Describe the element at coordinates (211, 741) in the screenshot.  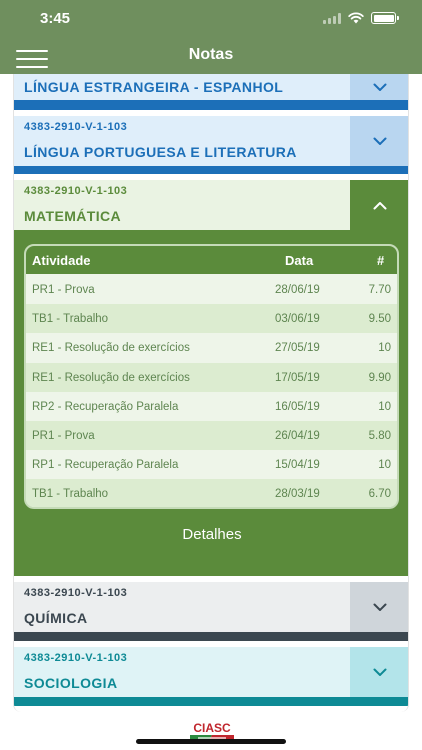
I see `home-indicator` at that location.